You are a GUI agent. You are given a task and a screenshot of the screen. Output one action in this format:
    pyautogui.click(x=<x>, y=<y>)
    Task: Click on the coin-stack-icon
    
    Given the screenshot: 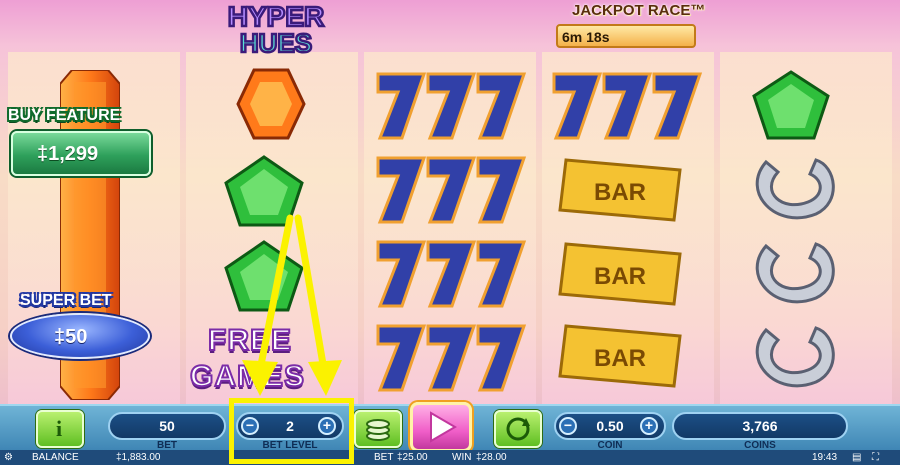 What is the action you would take?
    pyautogui.click(x=378, y=430)
    